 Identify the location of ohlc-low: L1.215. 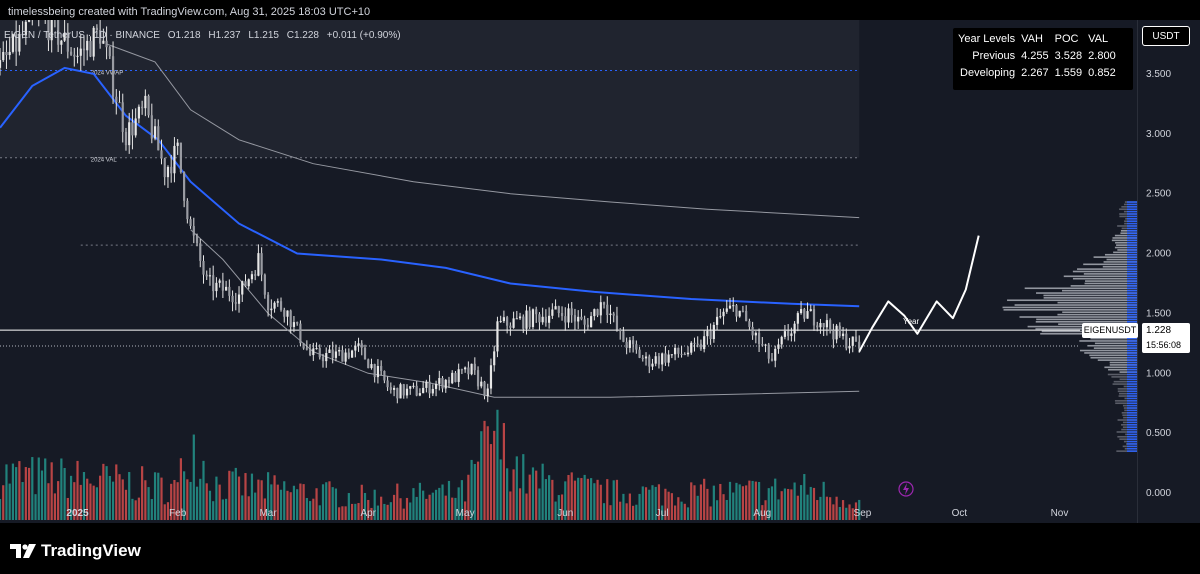
(263, 35).